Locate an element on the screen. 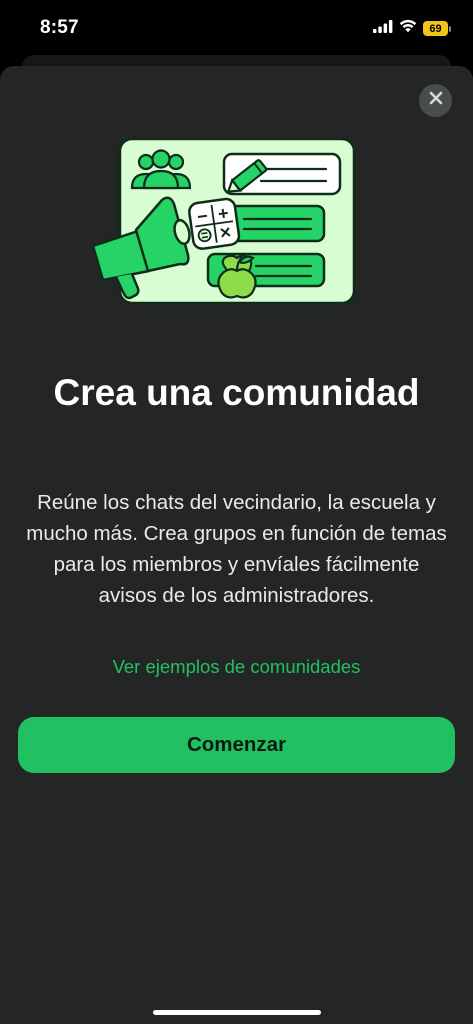 The image size is (473, 1024). start-button: Comenzar is located at coordinates (236, 745).